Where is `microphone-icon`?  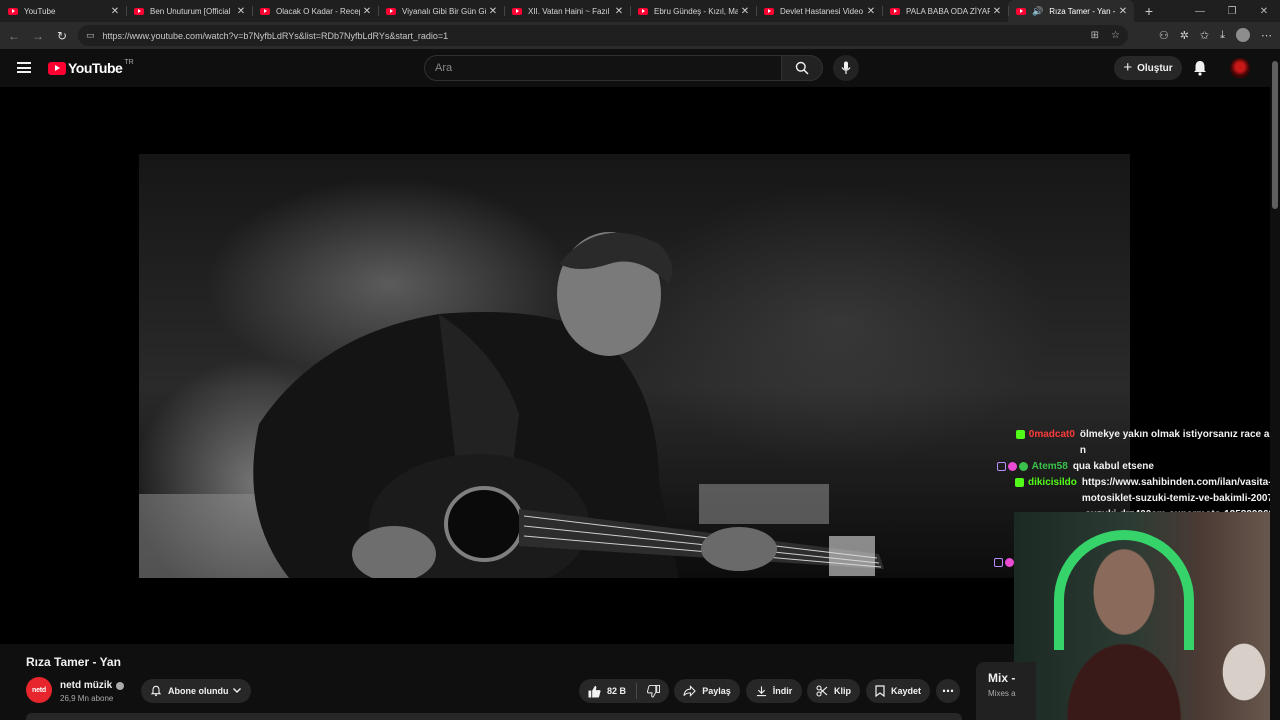 microphone-icon is located at coordinates (846, 67).